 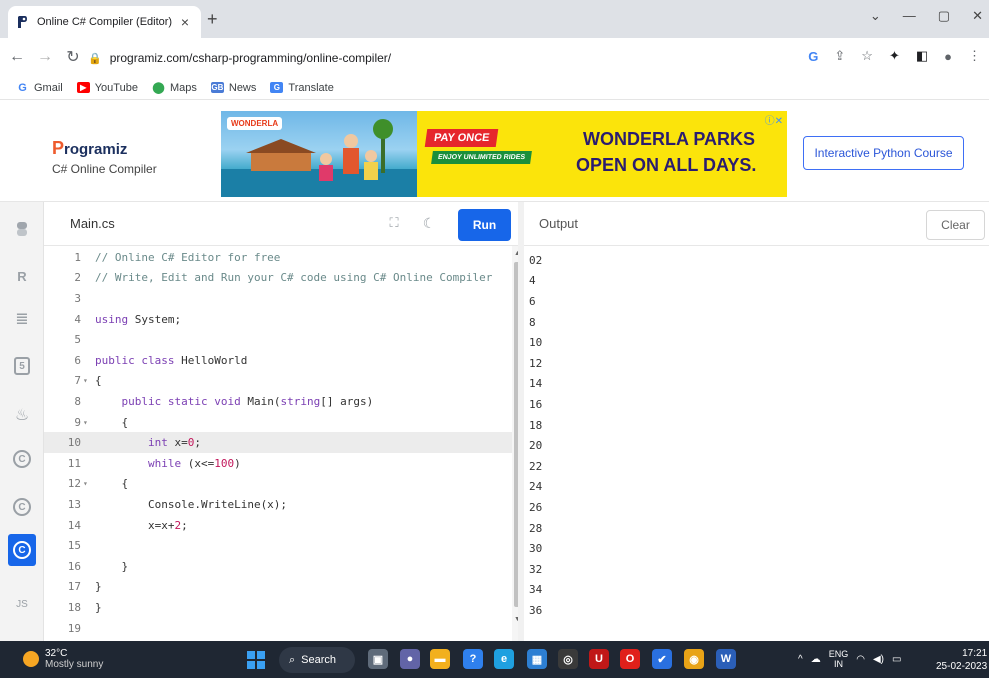 What do you see at coordinates (536, 569) in the screenshot?
I see `output-line: 32` at bounding box center [536, 569].